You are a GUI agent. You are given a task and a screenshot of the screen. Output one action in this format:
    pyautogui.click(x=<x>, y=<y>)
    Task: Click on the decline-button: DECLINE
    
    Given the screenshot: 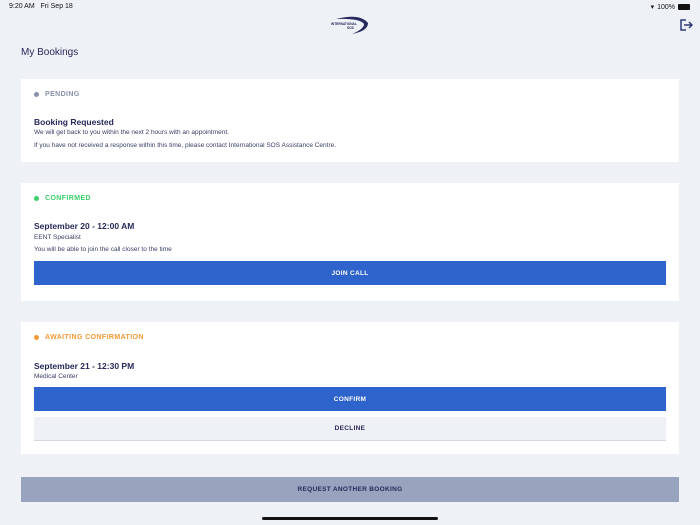 What is the action you would take?
    pyautogui.click(x=350, y=429)
    